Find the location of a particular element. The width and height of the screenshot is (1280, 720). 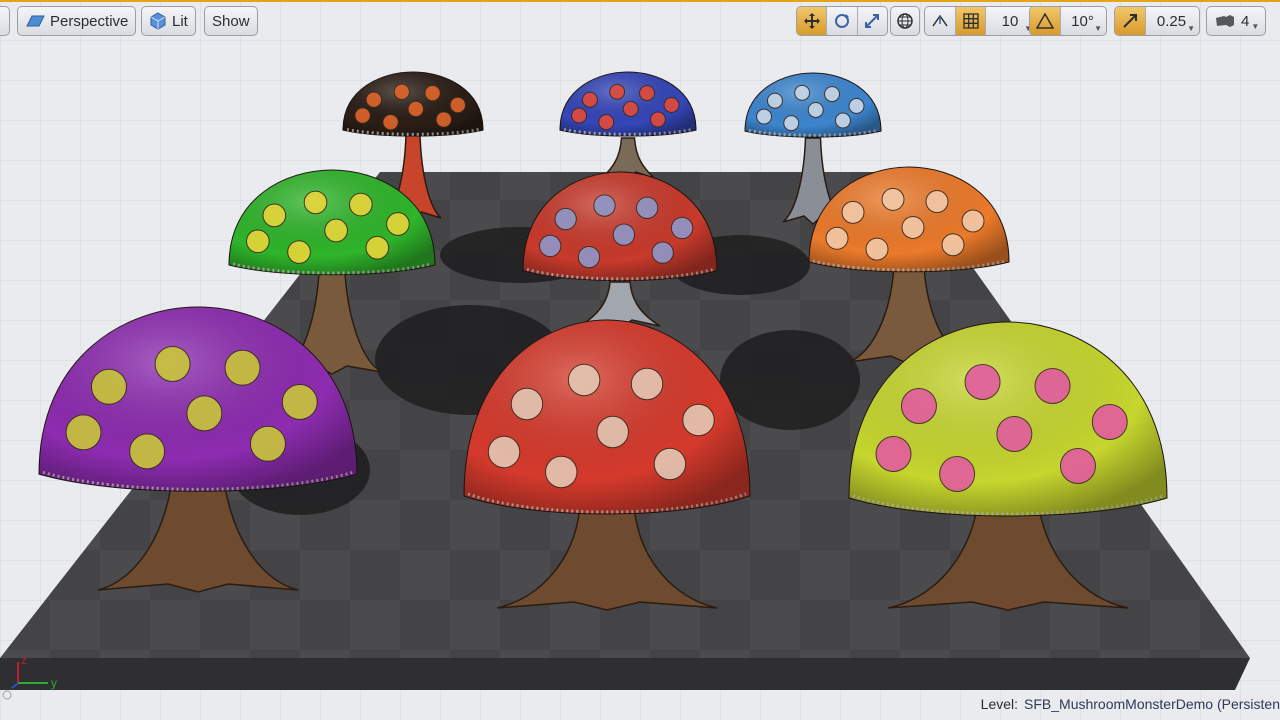

surface-snap-button is located at coordinates (940, 21).